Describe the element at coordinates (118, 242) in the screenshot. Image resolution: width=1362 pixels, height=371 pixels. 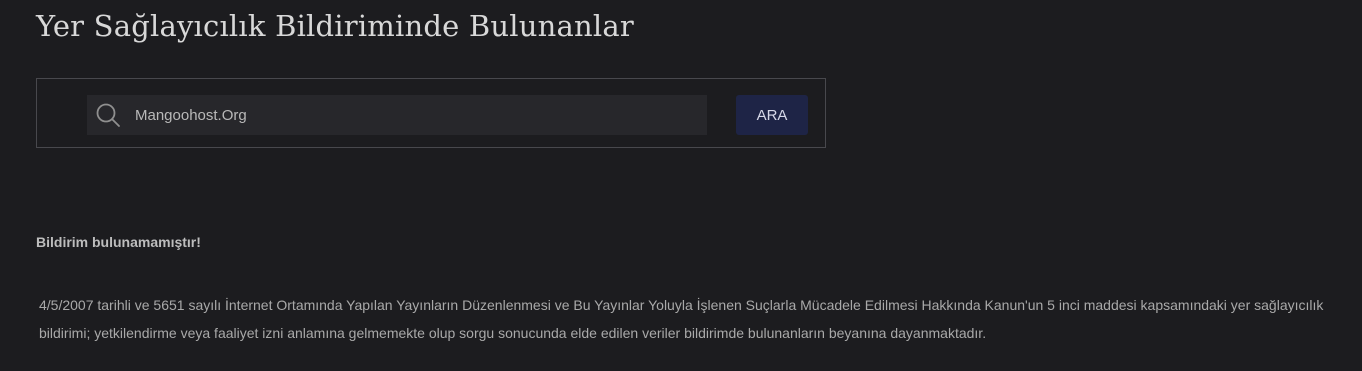
I see `result-status-message: Bildirim bulunamamıştır!` at that location.